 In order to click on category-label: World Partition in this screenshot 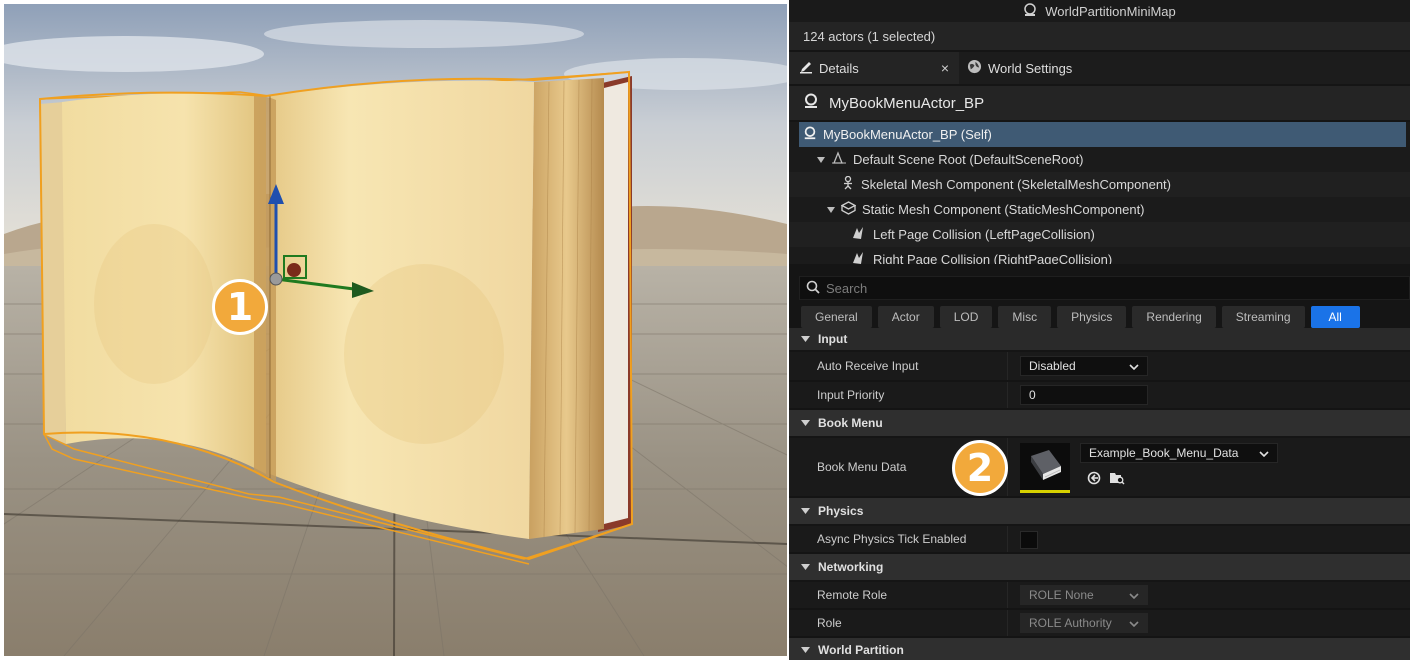, I will do `click(861, 650)`.